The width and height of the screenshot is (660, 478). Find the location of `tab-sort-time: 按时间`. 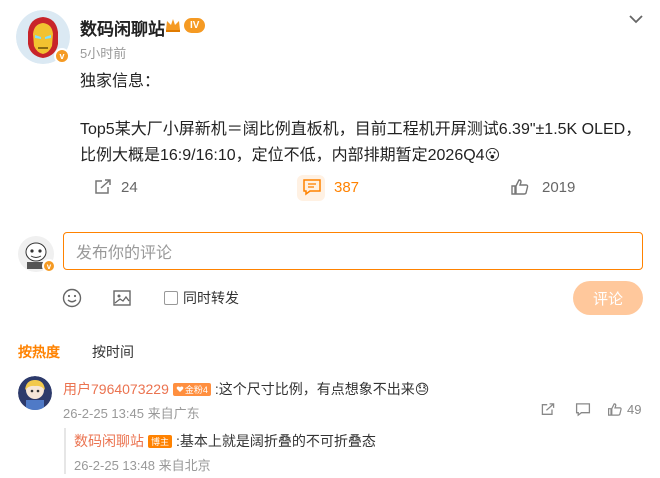

tab-sort-time: 按时间 is located at coordinates (113, 352).